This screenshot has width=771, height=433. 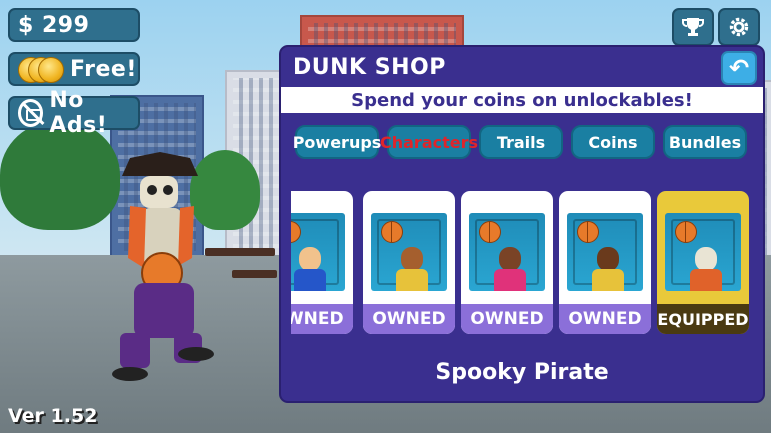 I want to click on tab-bundles: Bundles, so click(x=705, y=142).